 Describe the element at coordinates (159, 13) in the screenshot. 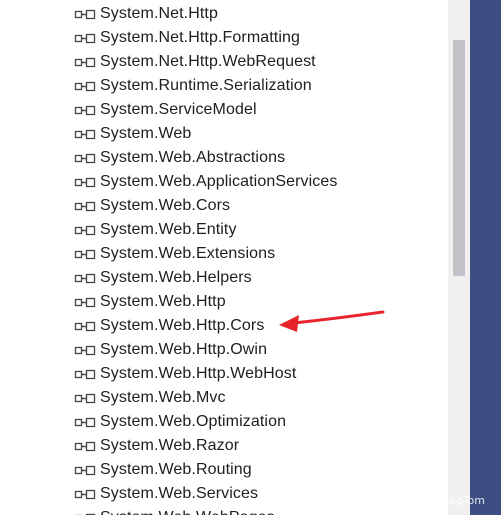

I see `reference-label: System.Net.Http` at that location.